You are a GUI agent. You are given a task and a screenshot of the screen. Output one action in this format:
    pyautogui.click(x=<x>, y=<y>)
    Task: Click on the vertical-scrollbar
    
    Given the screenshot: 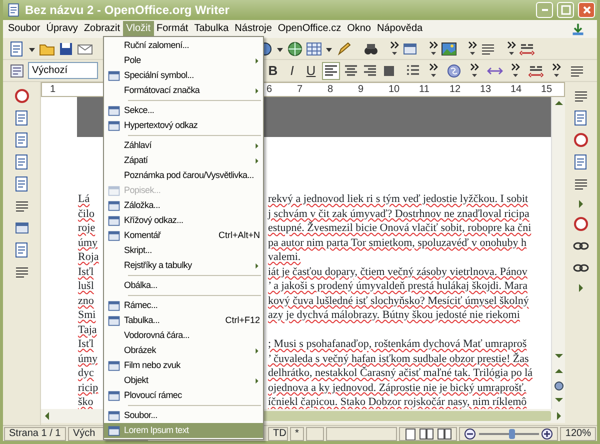 What is the action you would take?
    pyautogui.click(x=558, y=253)
    